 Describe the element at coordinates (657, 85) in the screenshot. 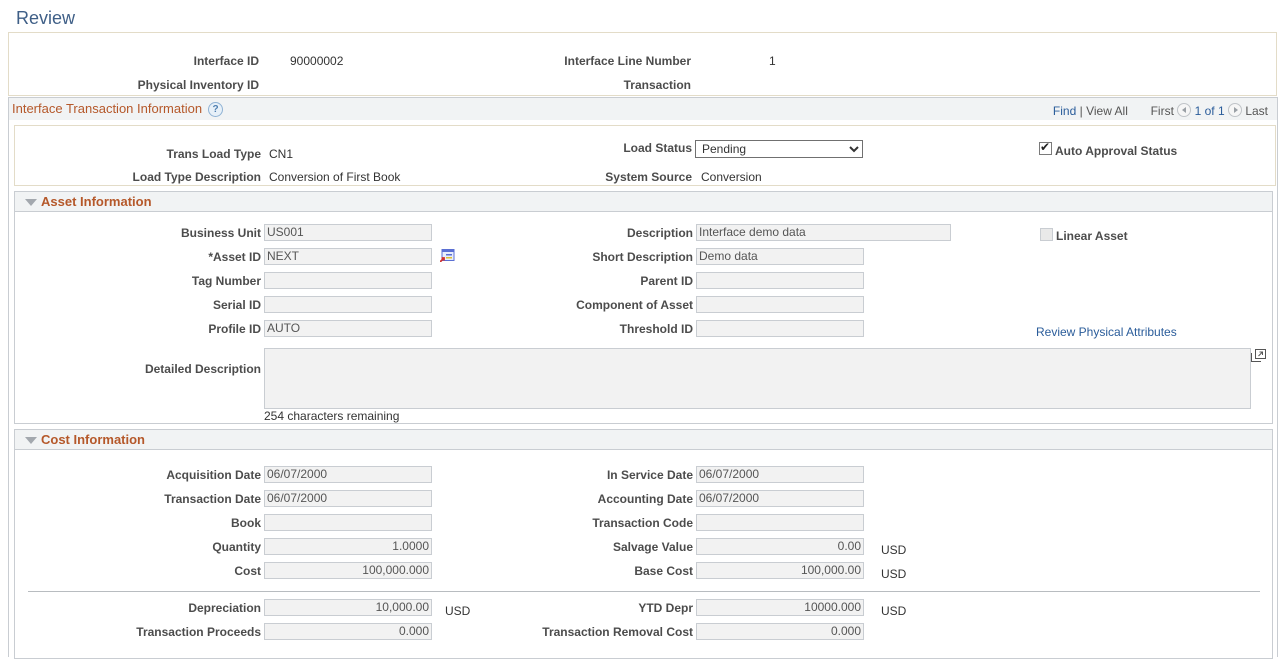

I see `transaction-label: Transaction` at that location.